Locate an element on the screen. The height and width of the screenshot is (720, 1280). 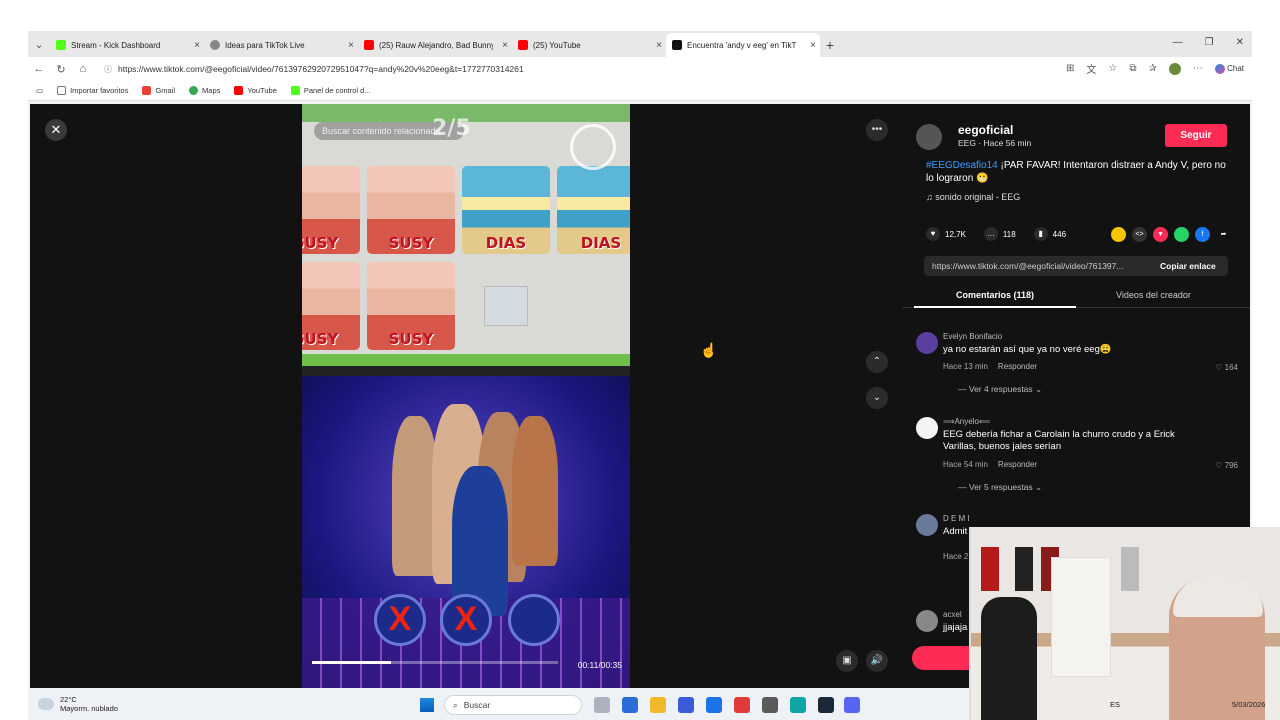
translate-icon: 文 is located at coordinates (1091, 68).